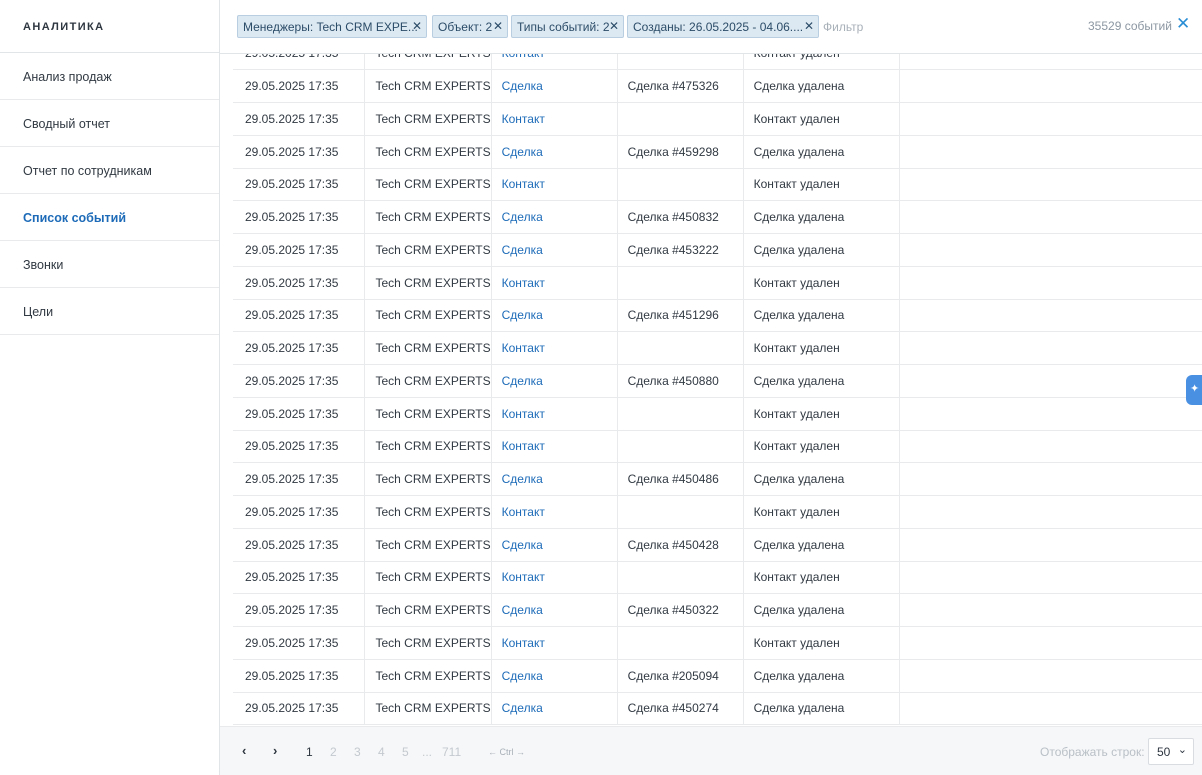 The height and width of the screenshot is (775, 1202). Describe the element at coordinates (244, 750) in the screenshot. I see `chevron-left-icon: ‹` at that location.